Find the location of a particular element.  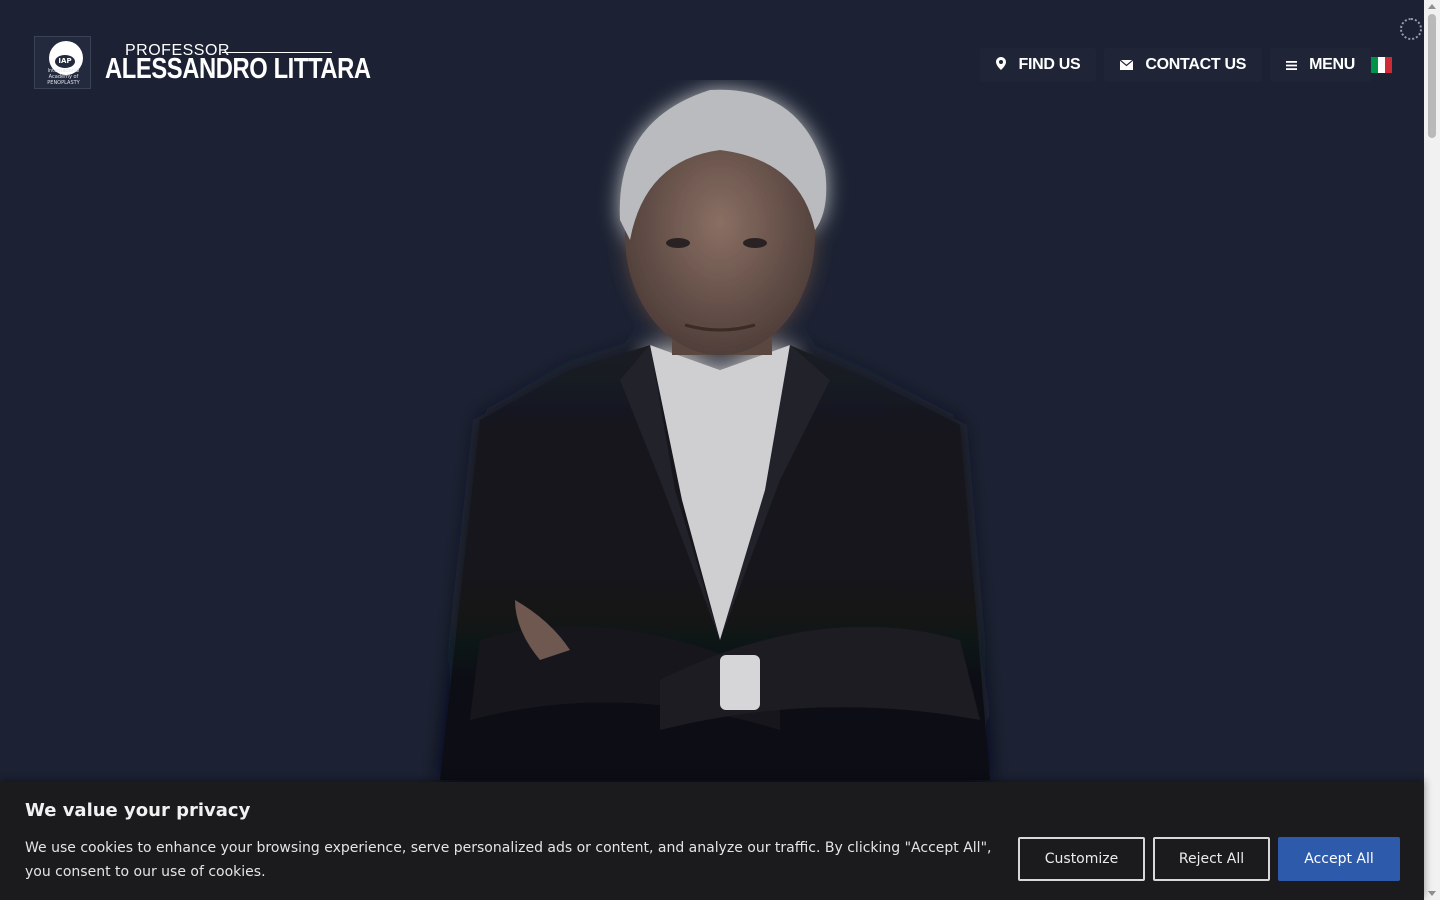

contact-us-button: CONTACT US is located at coordinates (1183, 65).